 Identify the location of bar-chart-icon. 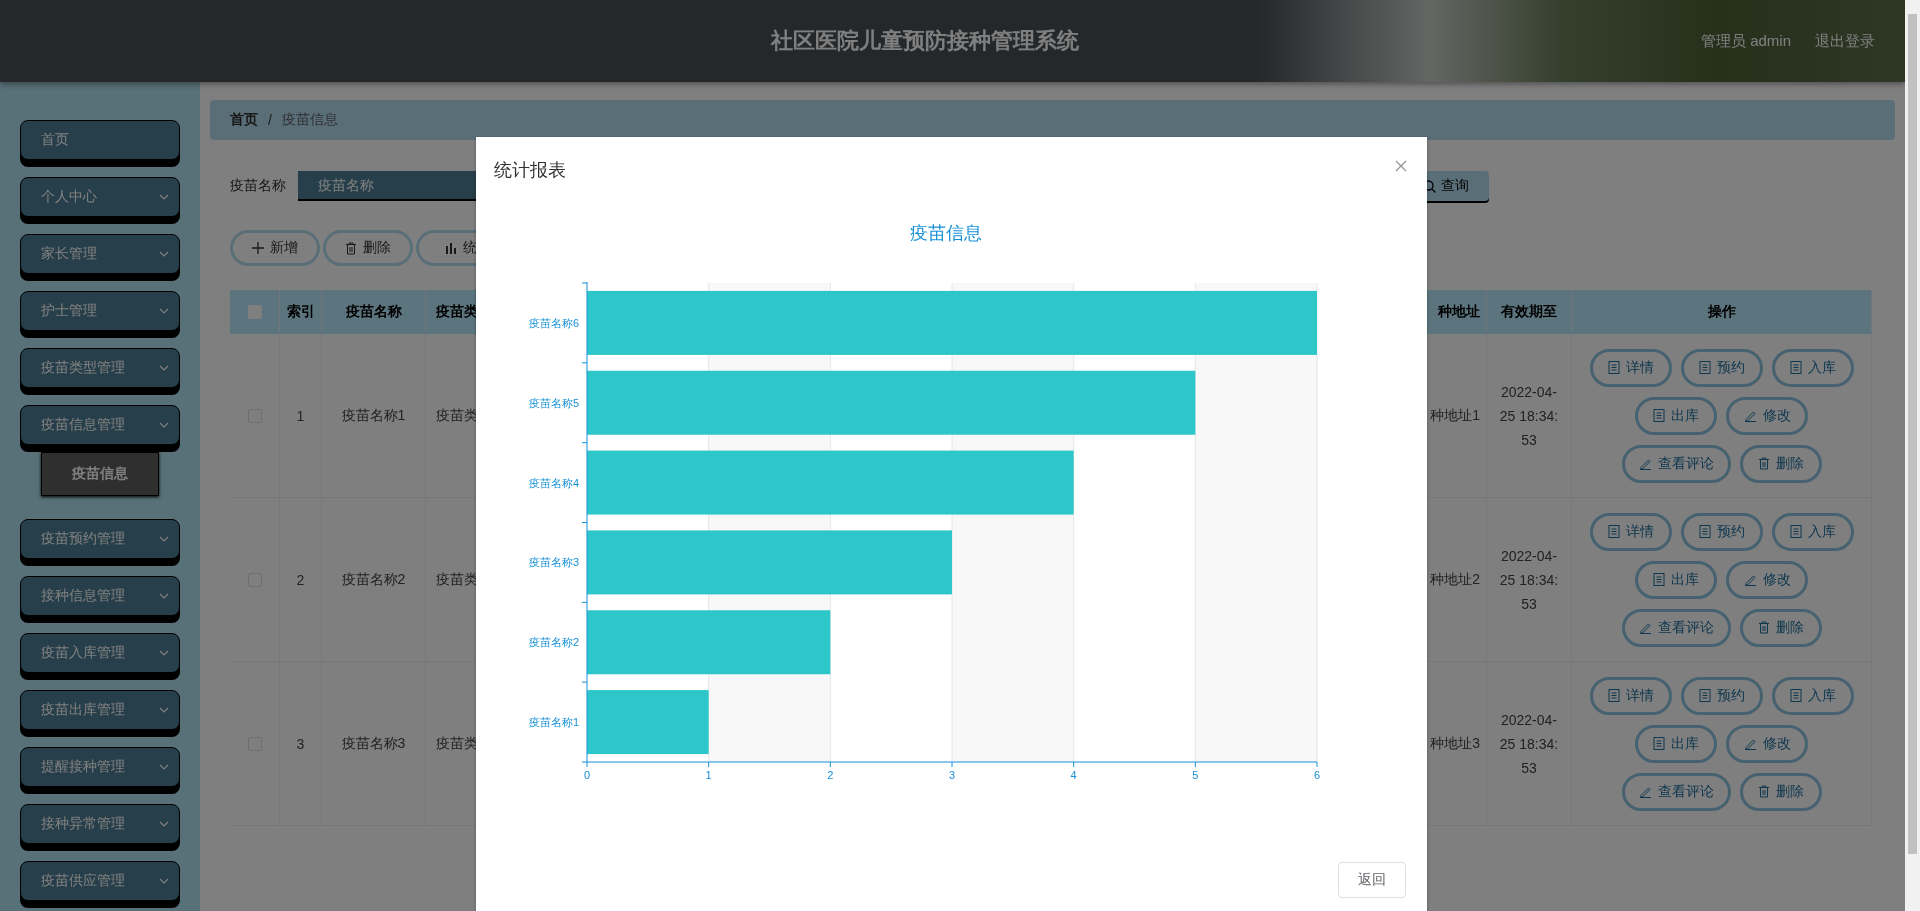
(451, 248).